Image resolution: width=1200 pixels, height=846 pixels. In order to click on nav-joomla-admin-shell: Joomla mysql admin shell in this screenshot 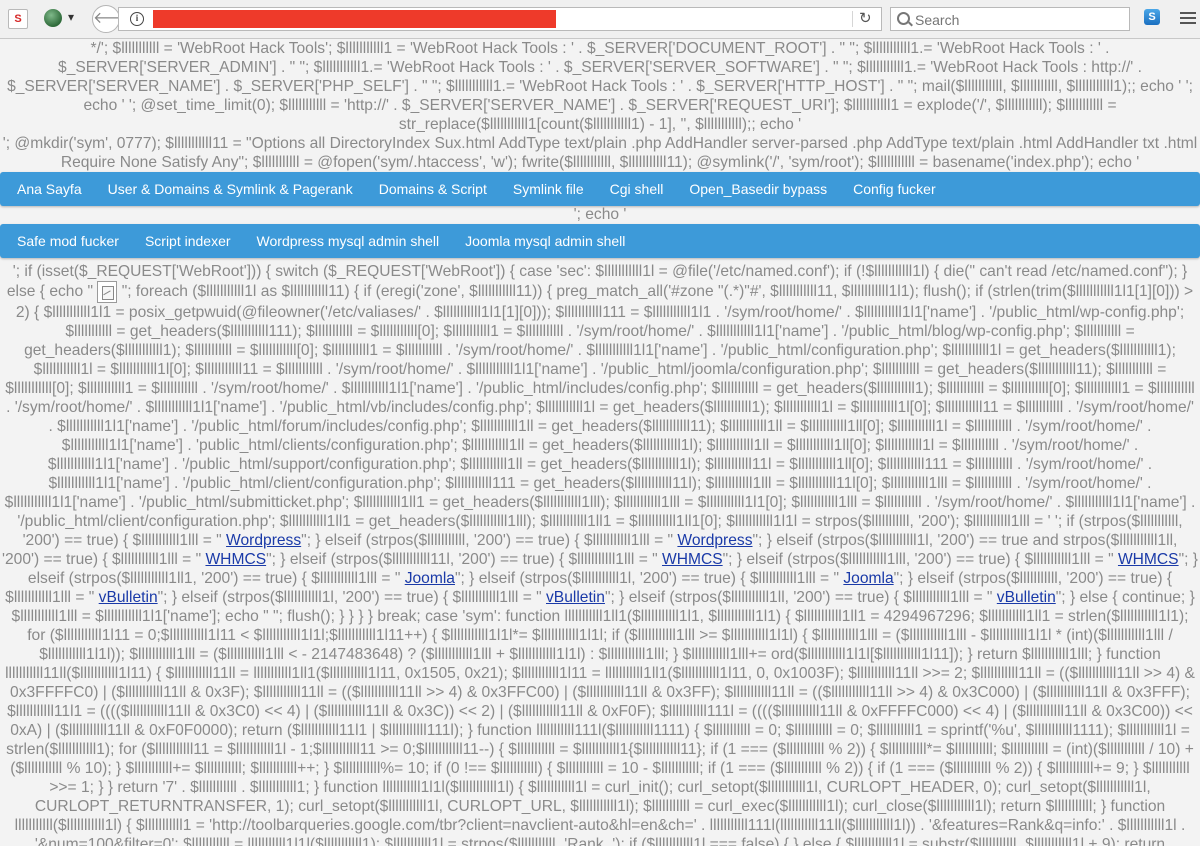, I will do `click(545, 241)`.